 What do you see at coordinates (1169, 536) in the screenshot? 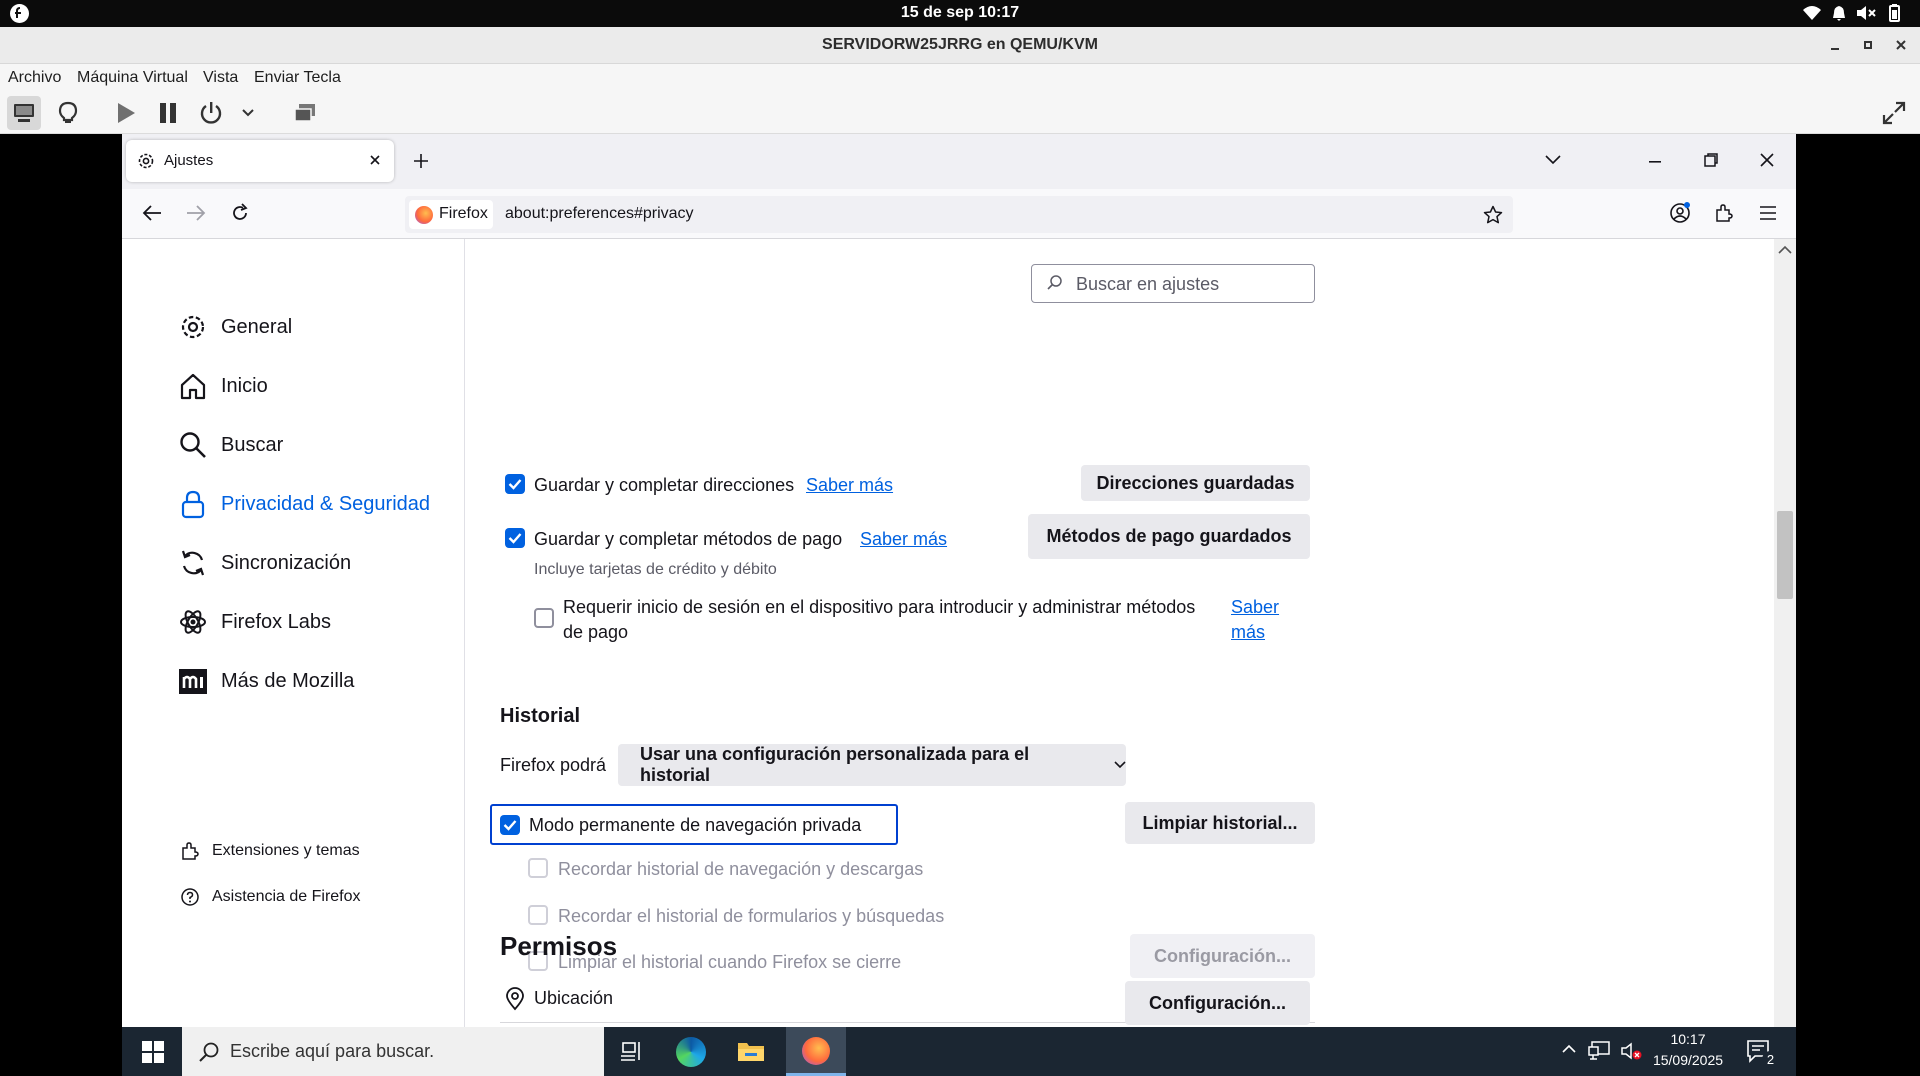
I see `saved-payments-button: Métodos de pago guardados` at bounding box center [1169, 536].